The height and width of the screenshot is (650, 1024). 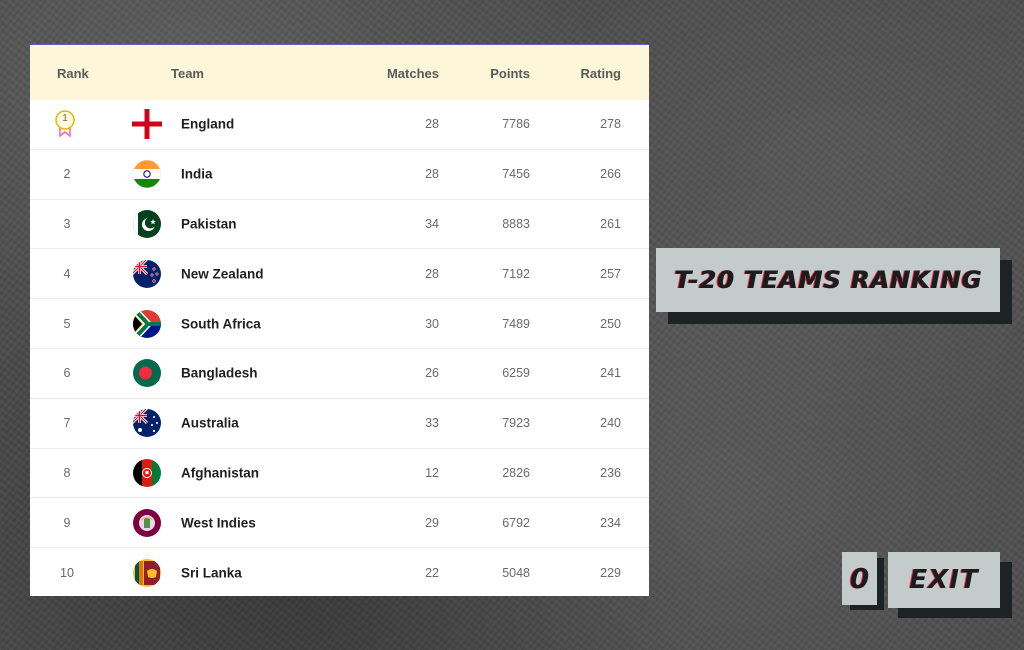 What do you see at coordinates (510, 73) in the screenshot?
I see `header-points: Points` at bounding box center [510, 73].